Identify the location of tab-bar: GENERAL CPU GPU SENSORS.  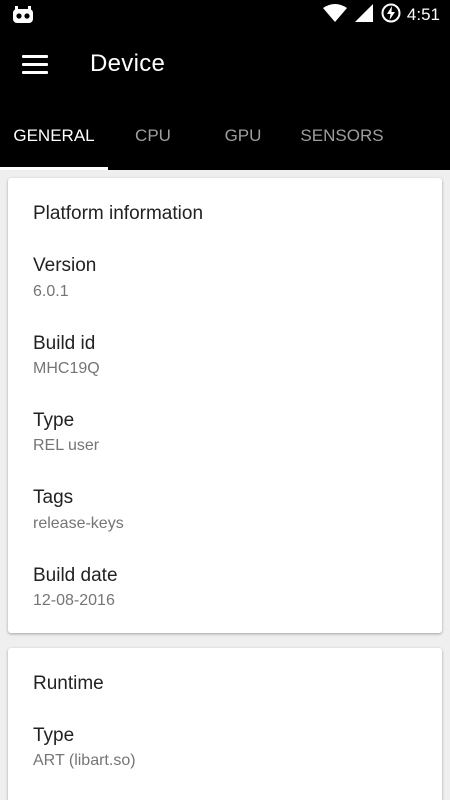
(225, 136).